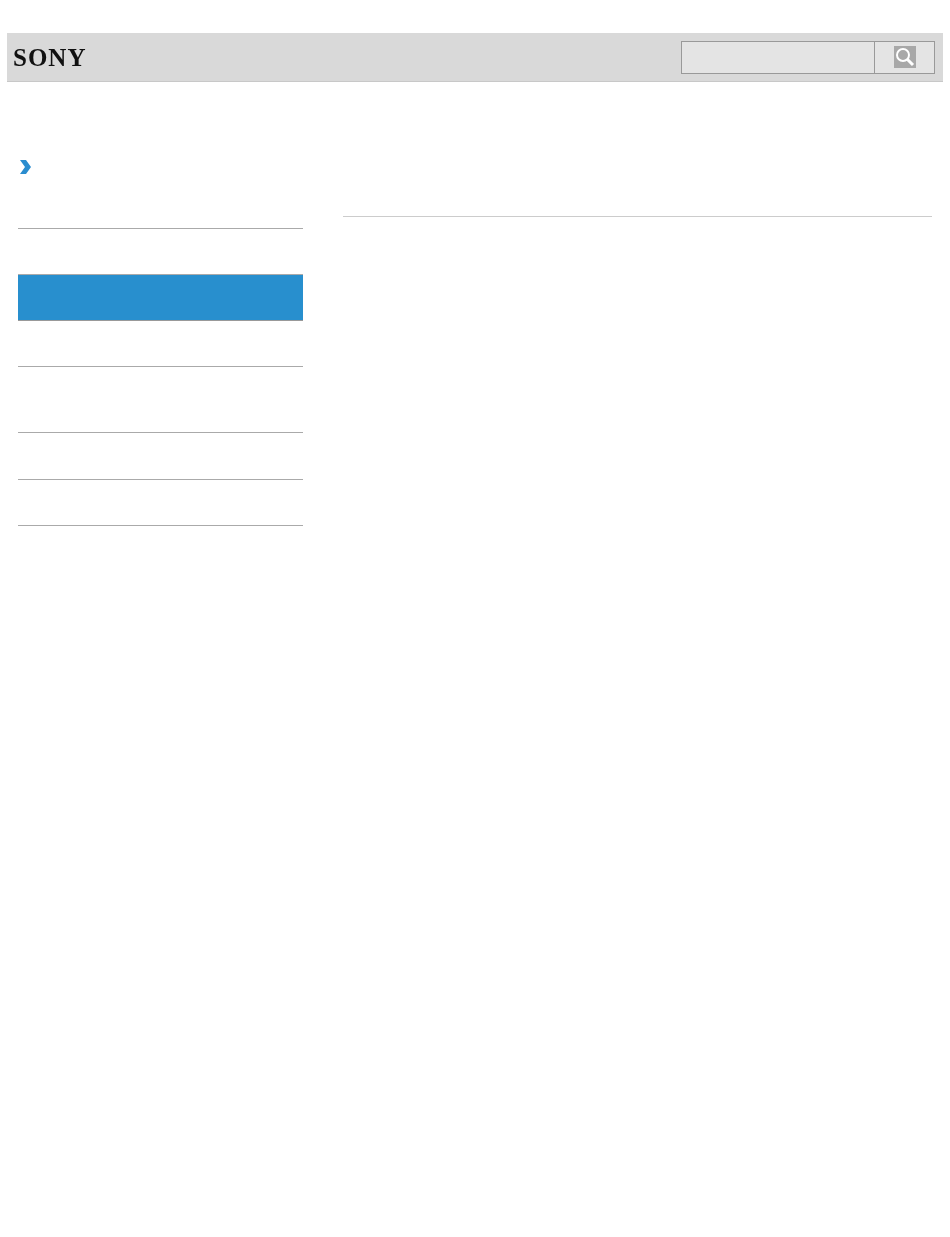  What do you see at coordinates (160, 298) in the screenshot?
I see `sidebar-item` at bounding box center [160, 298].